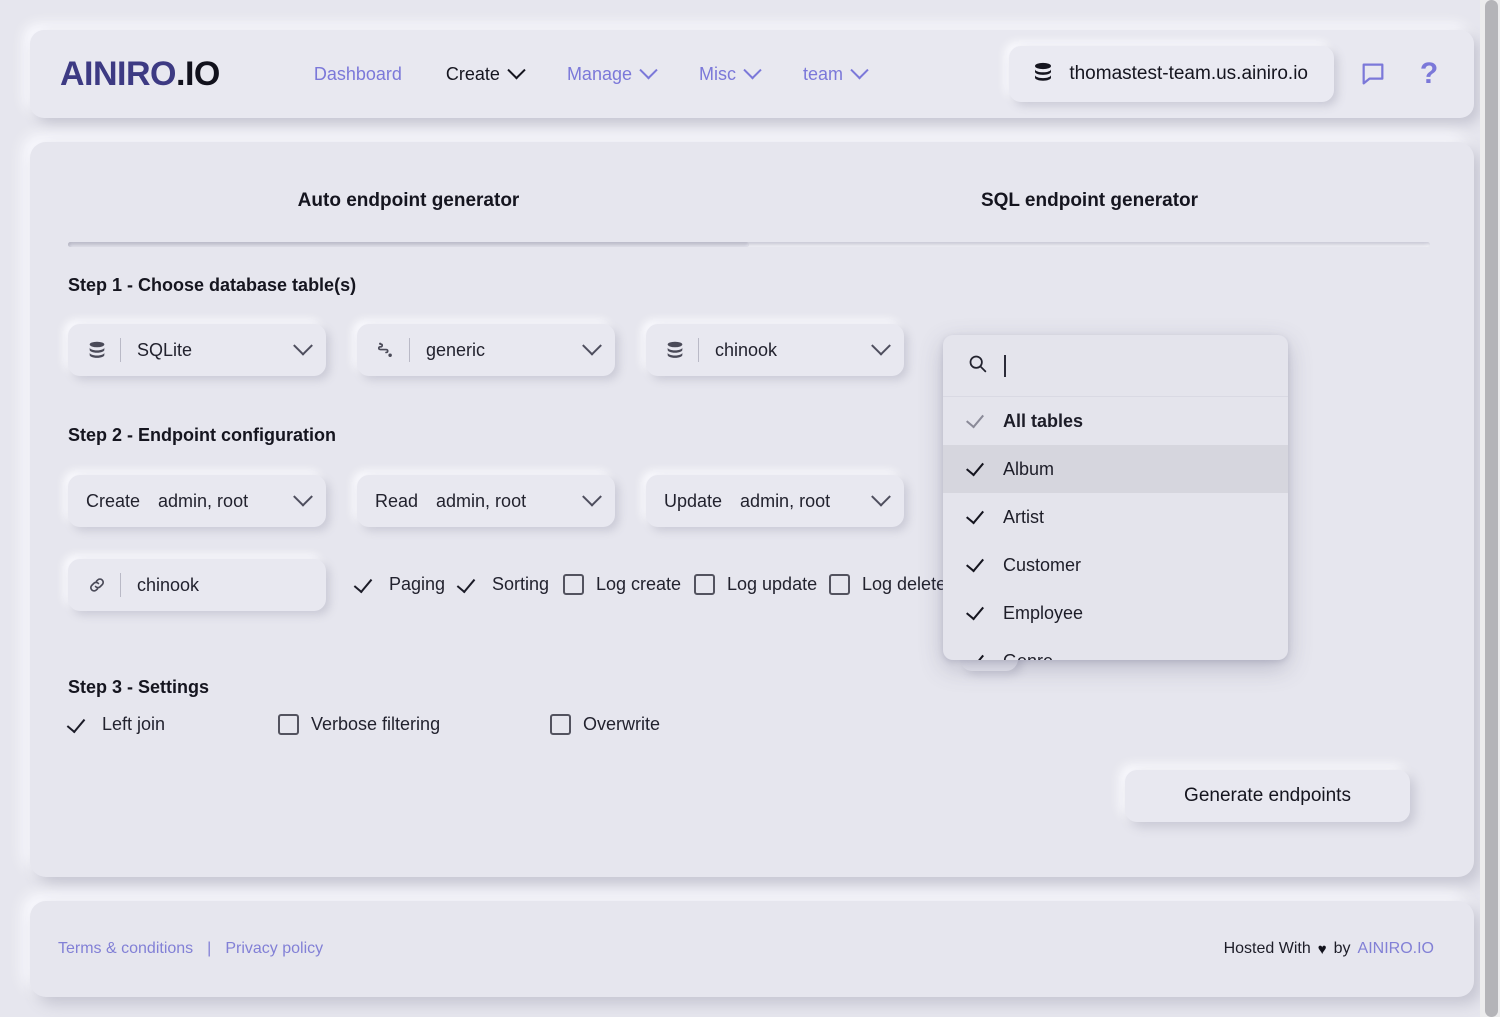  I want to click on option-verbose-filtering: Verbose filtering, so click(359, 724).